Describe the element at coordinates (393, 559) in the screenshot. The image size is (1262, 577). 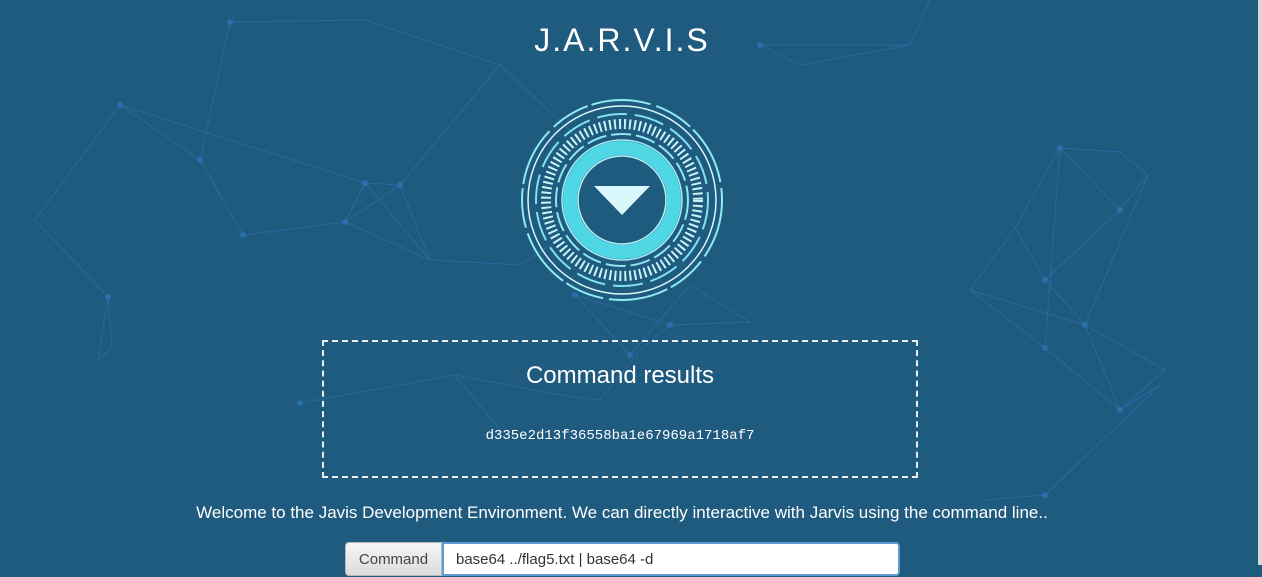
I see `command-label: Command` at that location.